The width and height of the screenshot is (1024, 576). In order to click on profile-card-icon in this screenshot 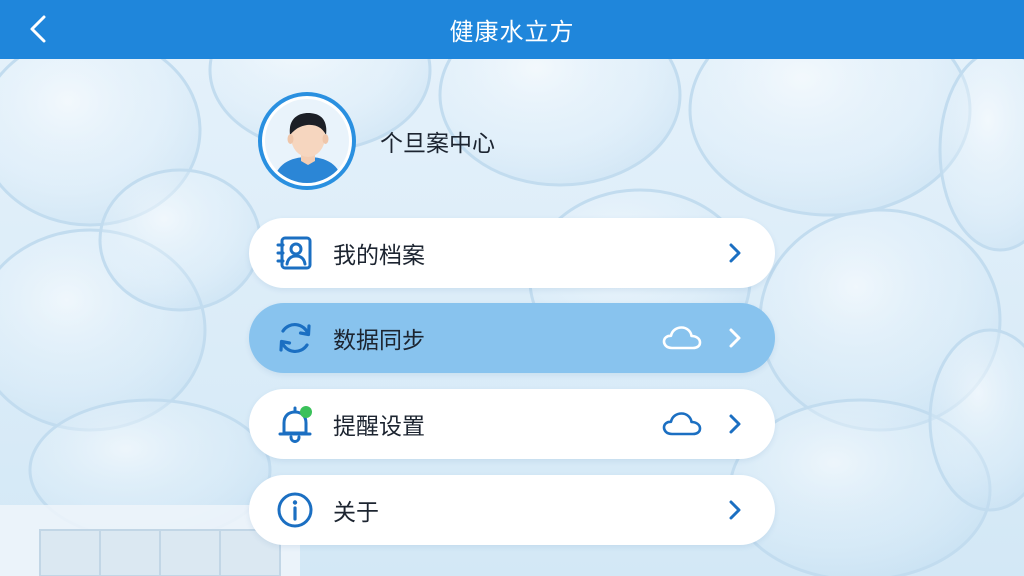, I will do `click(295, 253)`.